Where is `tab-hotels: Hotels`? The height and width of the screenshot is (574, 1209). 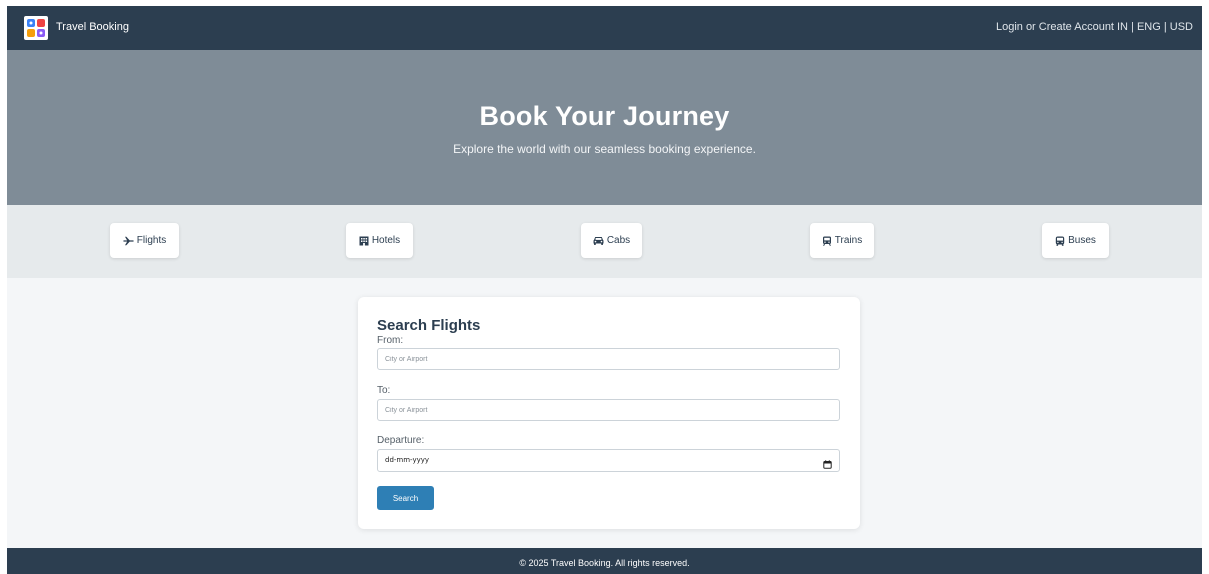 tab-hotels: Hotels is located at coordinates (379, 240).